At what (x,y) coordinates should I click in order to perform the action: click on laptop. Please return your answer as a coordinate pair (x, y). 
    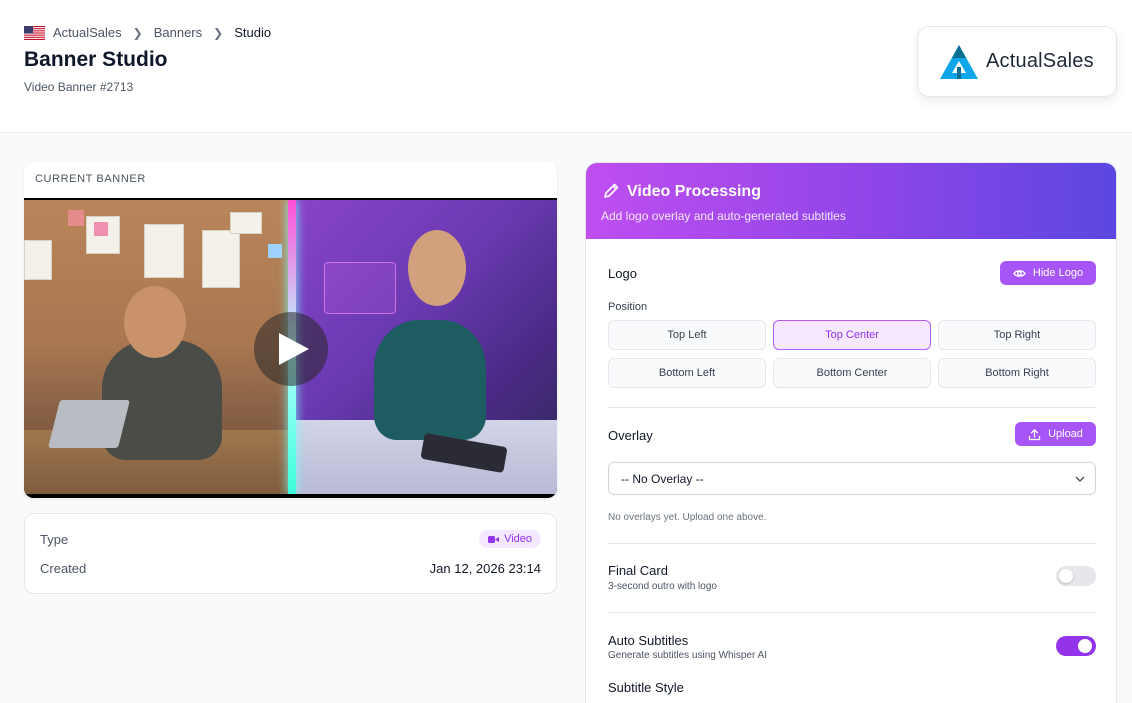
    Looking at the image, I should click on (89, 424).